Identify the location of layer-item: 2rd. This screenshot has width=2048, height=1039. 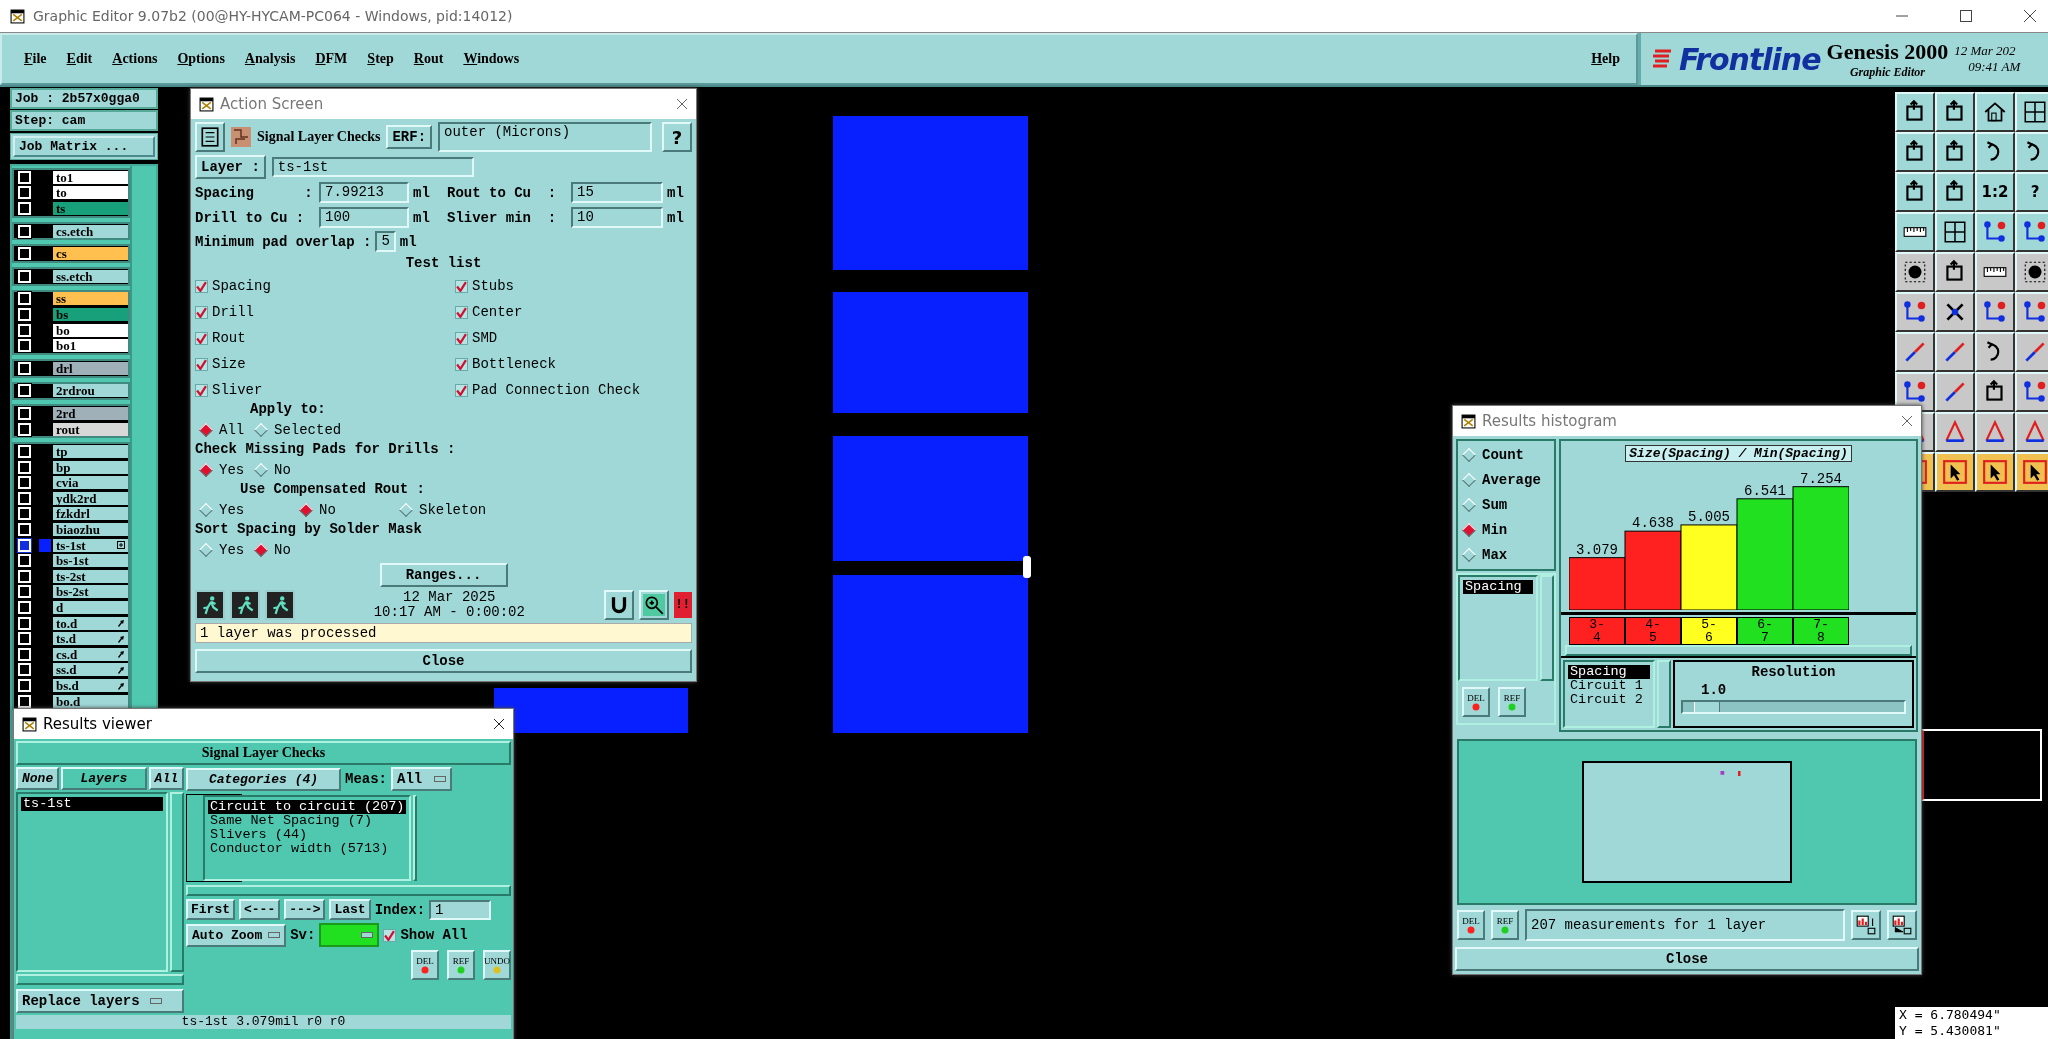
(90, 413).